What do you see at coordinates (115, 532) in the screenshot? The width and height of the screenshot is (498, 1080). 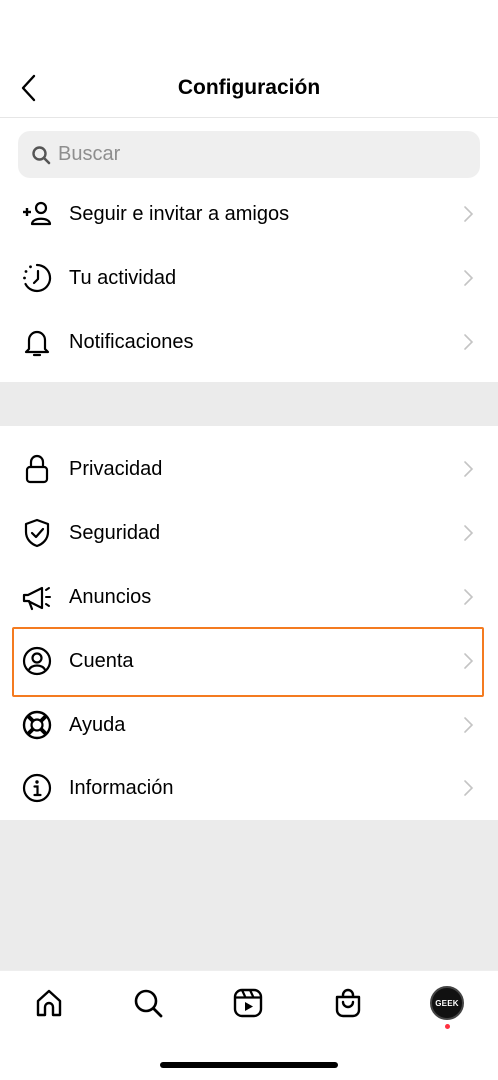 I see `settings-item-label: Seguridad` at bounding box center [115, 532].